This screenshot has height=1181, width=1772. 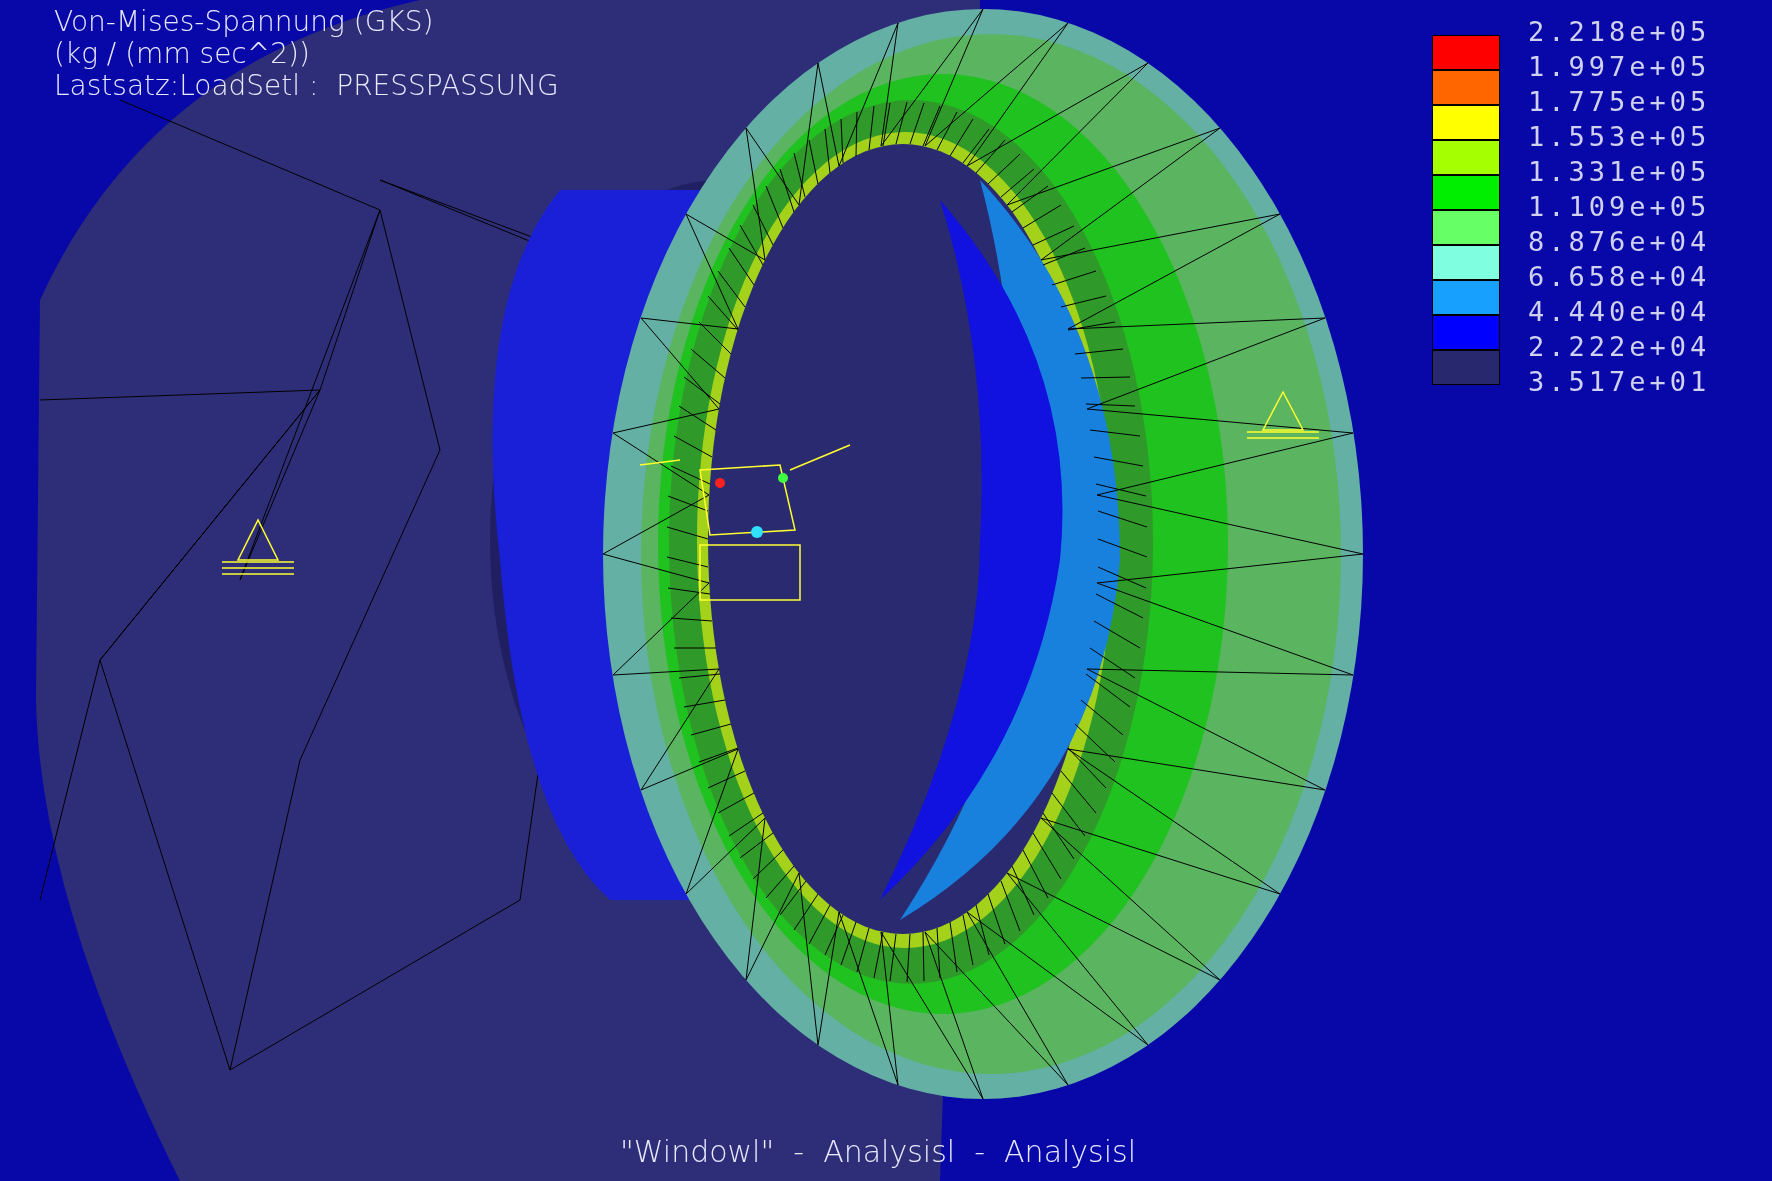 What do you see at coordinates (1619, 382) in the screenshot?
I see `legend-value: 3.517e+01` at bounding box center [1619, 382].